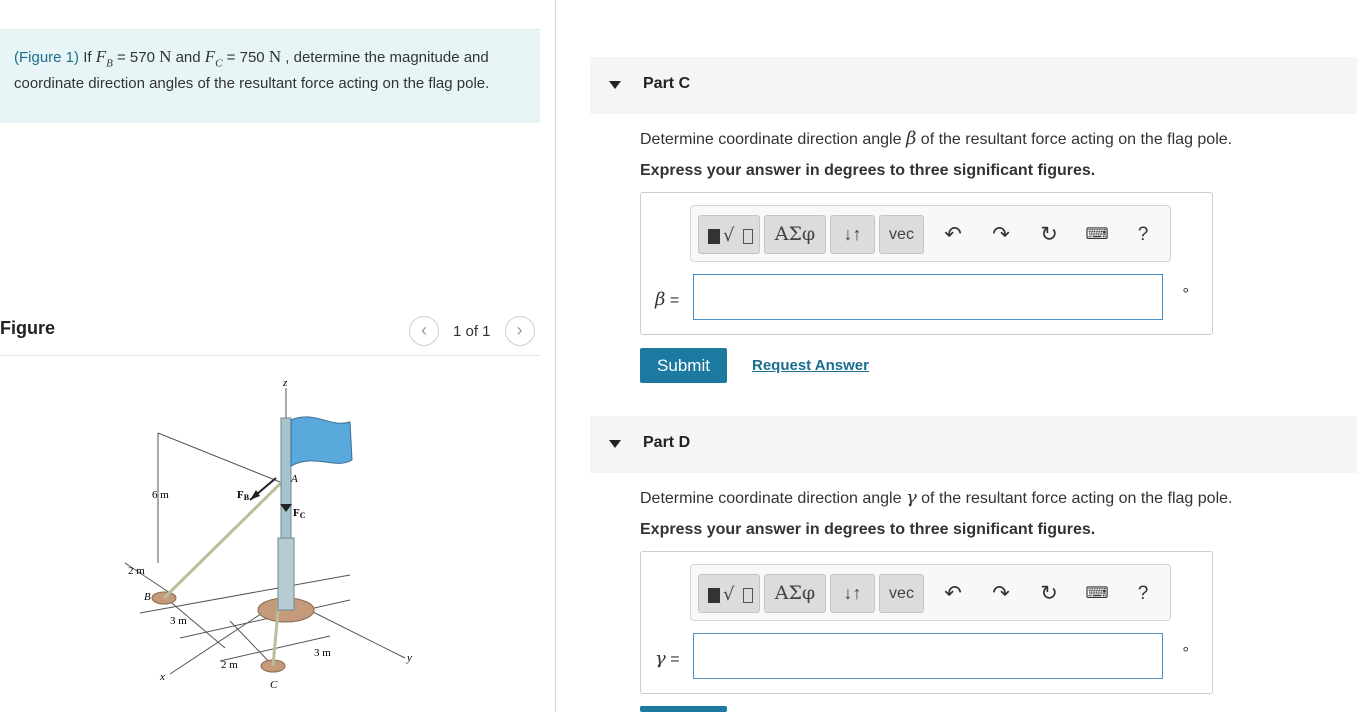  I want to click on request-answer-link: Request Answer, so click(810, 365).